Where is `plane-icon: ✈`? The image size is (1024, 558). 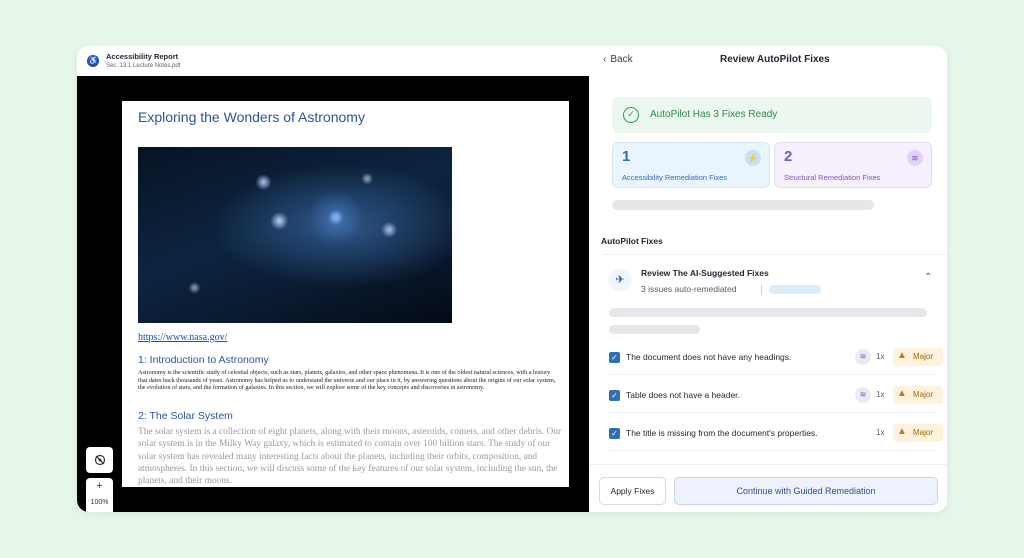
plane-icon: ✈ is located at coordinates (620, 280).